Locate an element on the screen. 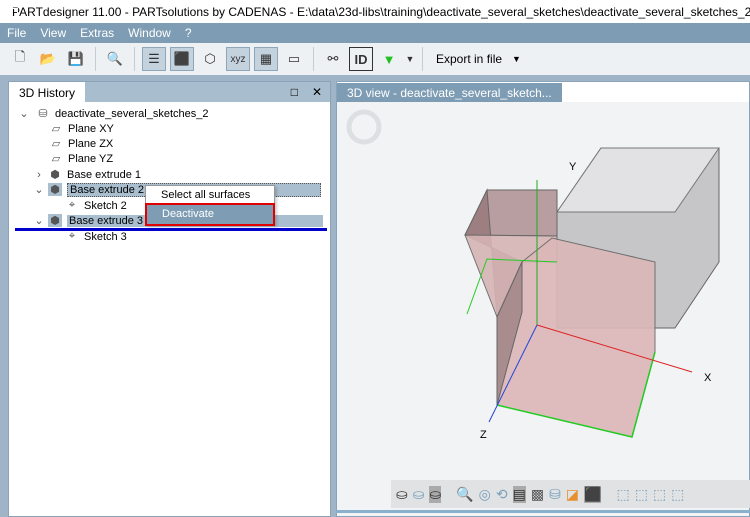 The image size is (750, 517). tree-label: Sketch 3 is located at coordinates (105, 236).